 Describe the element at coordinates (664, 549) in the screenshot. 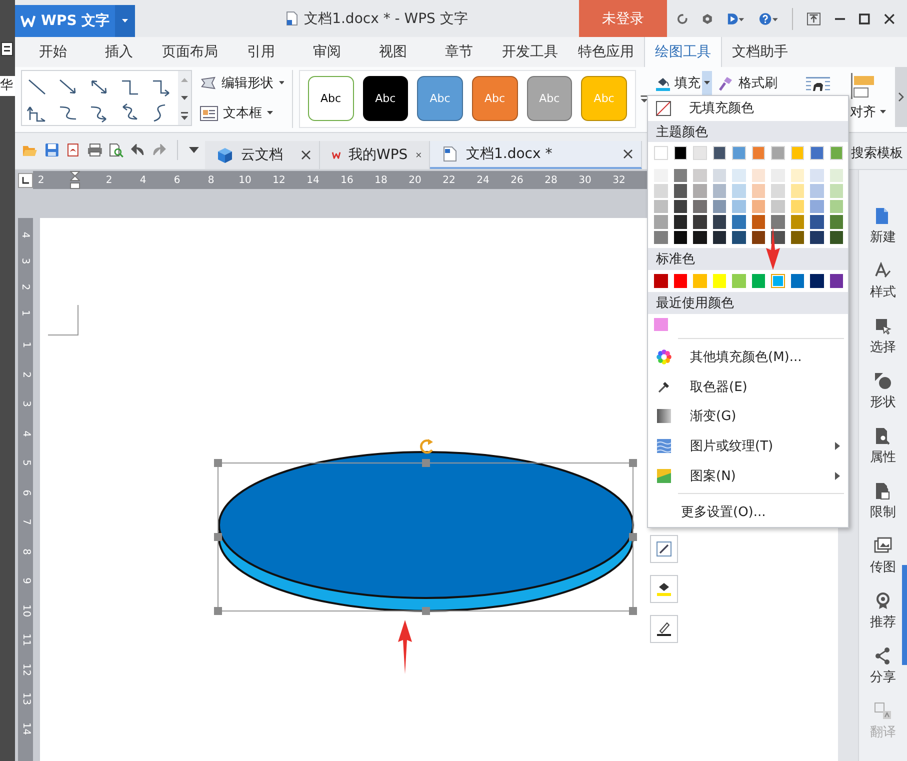

I see `layout-options-button` at that location.